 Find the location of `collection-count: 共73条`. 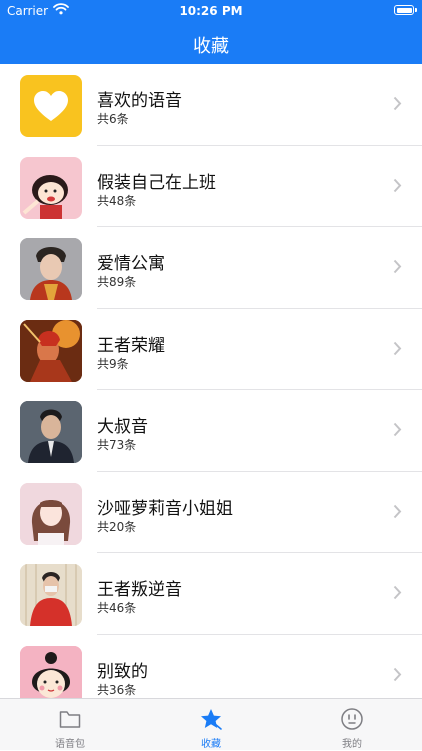

collection-count: 共73条 is located at coordinates (117, 445).